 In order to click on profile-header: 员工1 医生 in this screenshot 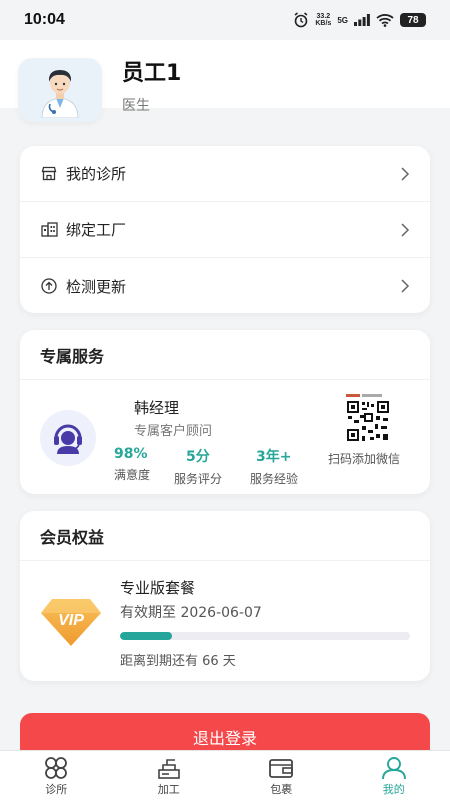, I will do `click(225, 90)`.